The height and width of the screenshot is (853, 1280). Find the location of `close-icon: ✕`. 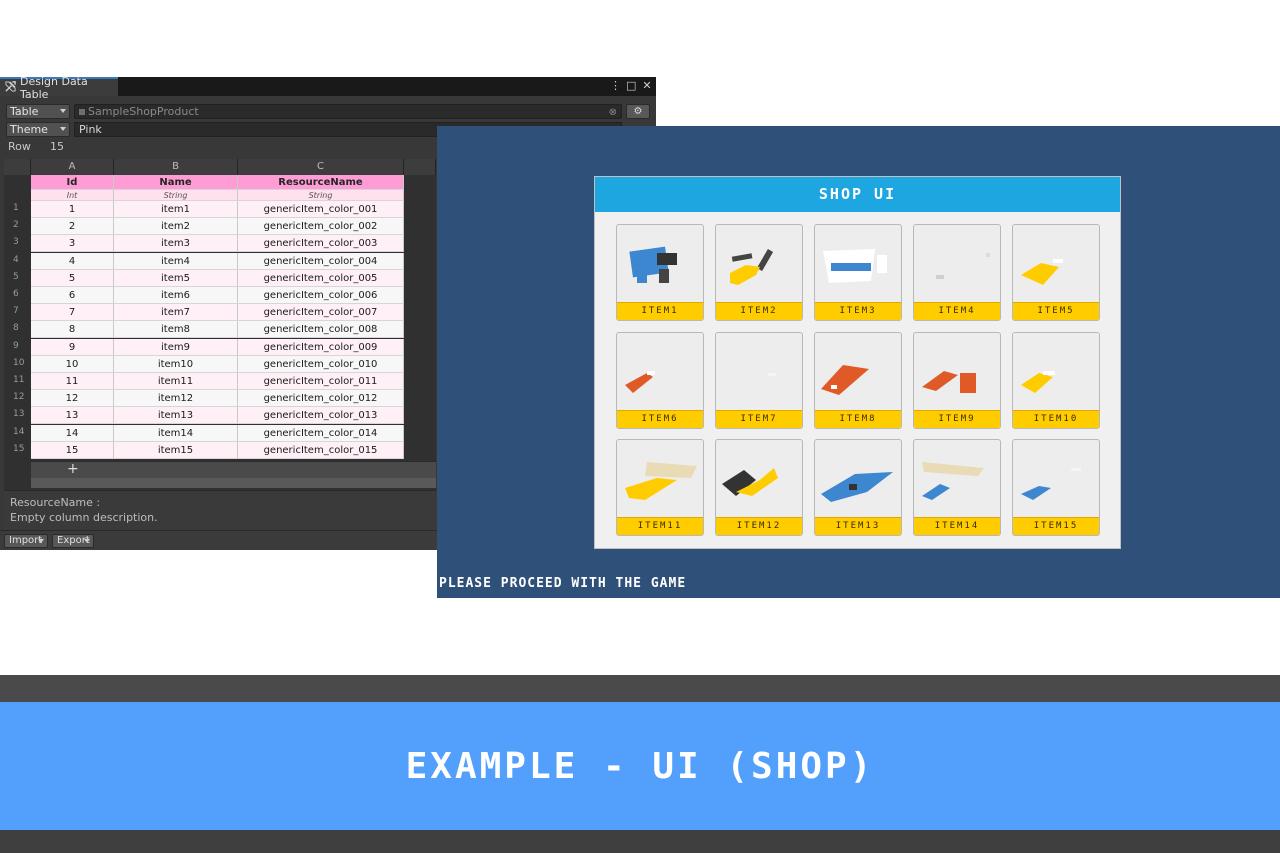

close-icon: ✕ is located at coordinates (647, 86).